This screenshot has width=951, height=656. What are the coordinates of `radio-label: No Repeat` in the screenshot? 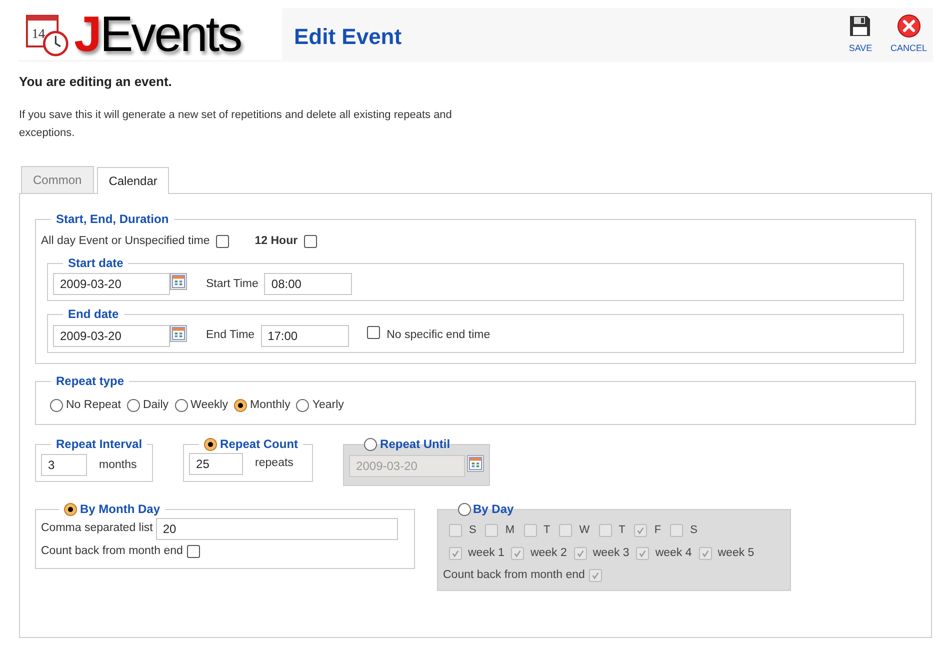 It's located at (93, 405).